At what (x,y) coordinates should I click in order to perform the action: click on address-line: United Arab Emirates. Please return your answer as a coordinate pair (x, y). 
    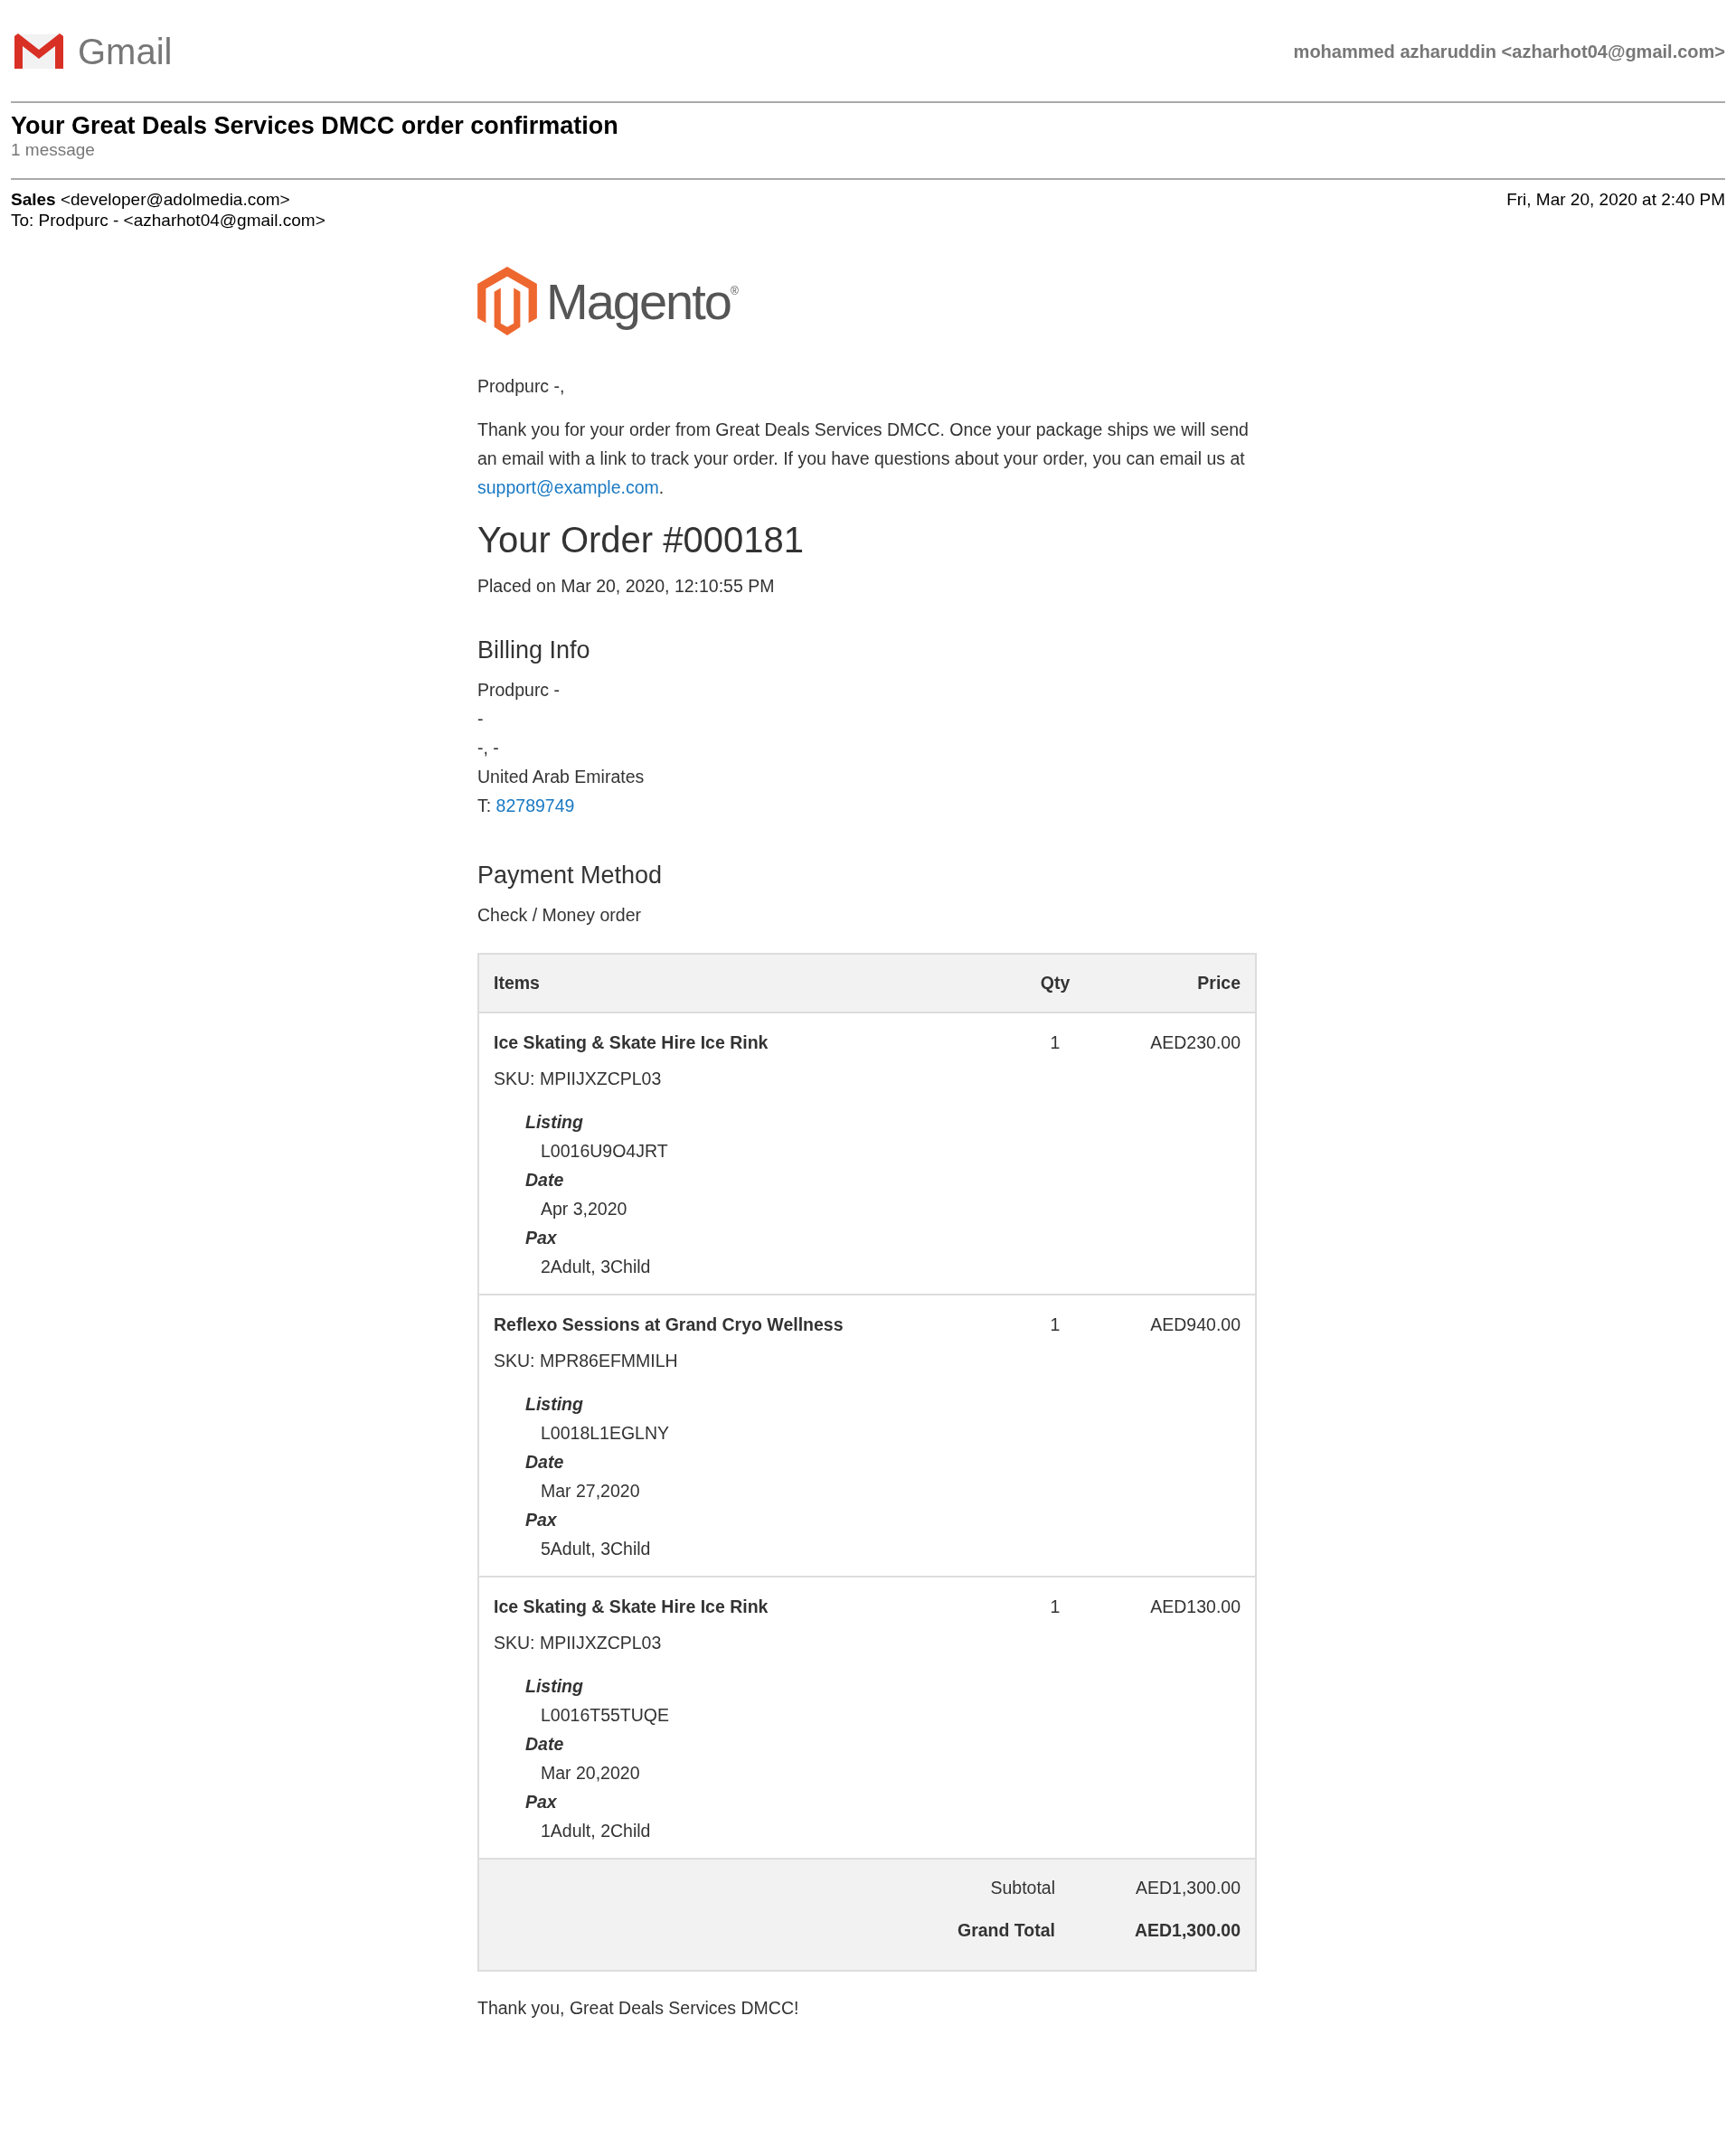
    Looking at the image, I should click on (562, 777).